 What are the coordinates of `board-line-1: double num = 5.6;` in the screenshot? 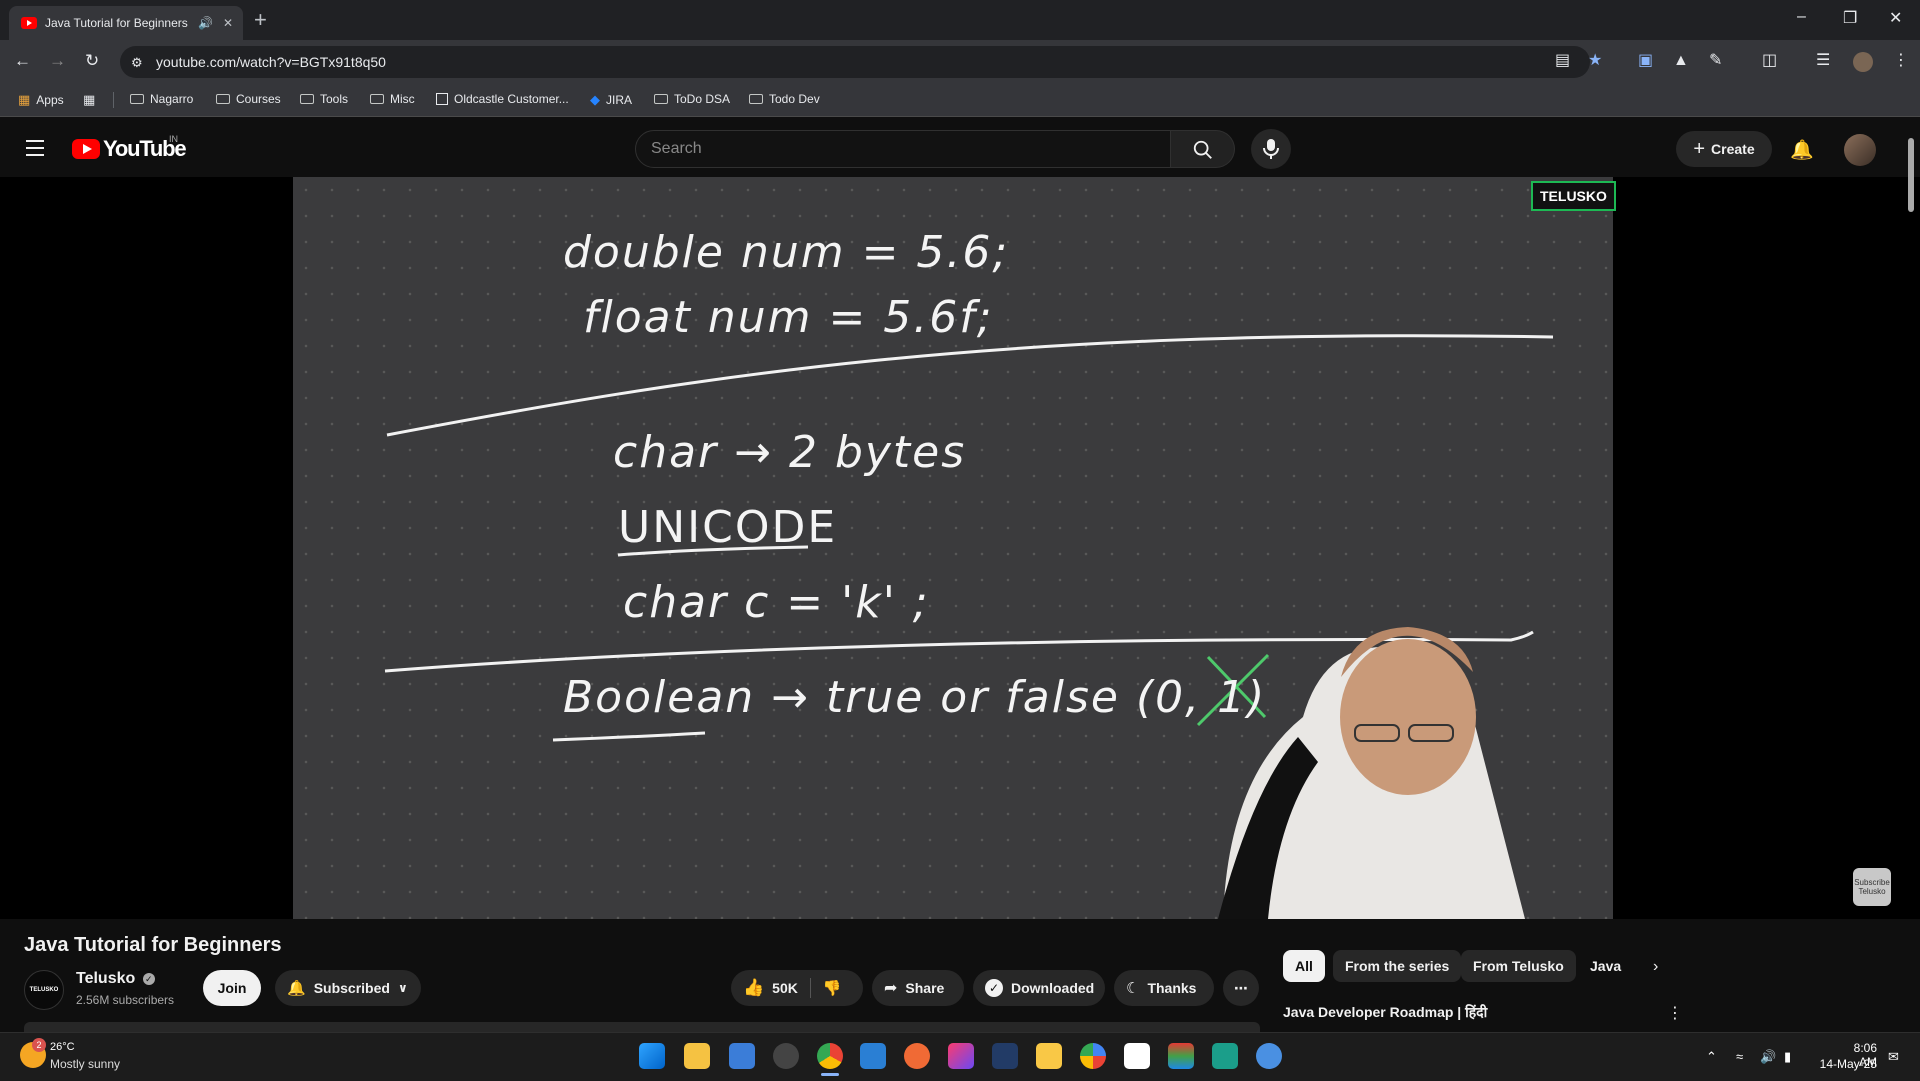 It's located at (786, 252).